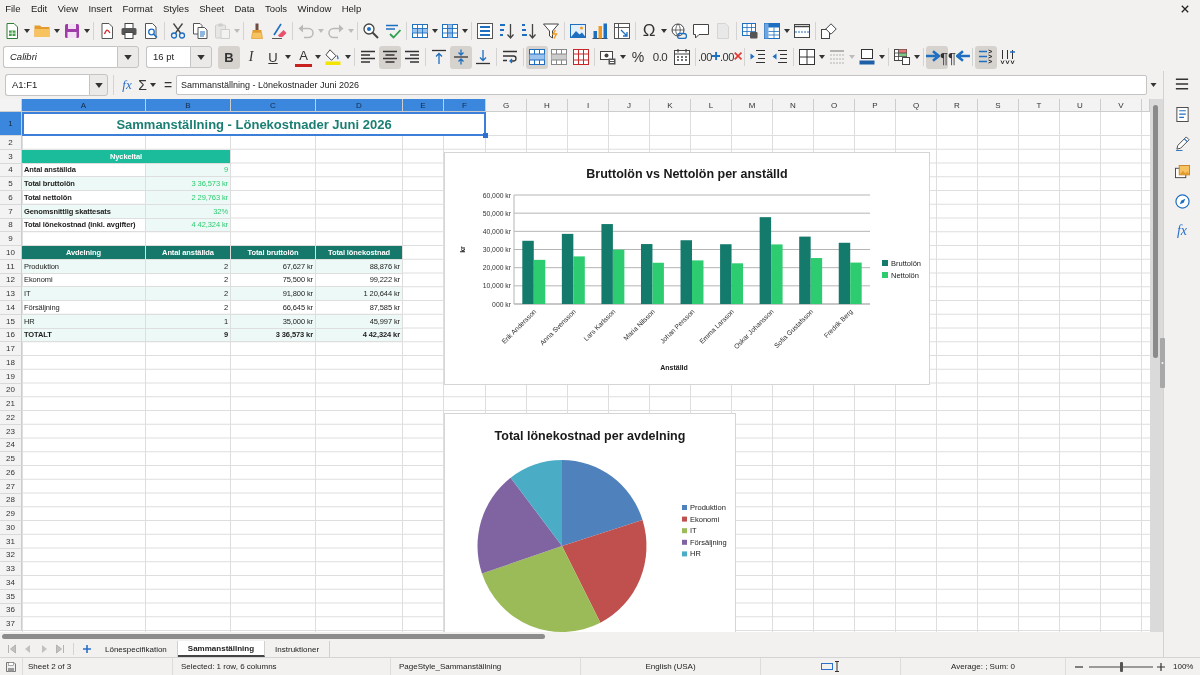 Image resolution: width=1200 pixels, height=675 pixels. What do you see at coordinates (47, 85) in the screenshot?
I see `name-box-field: A1:F1` at bounding box center [47, 85].